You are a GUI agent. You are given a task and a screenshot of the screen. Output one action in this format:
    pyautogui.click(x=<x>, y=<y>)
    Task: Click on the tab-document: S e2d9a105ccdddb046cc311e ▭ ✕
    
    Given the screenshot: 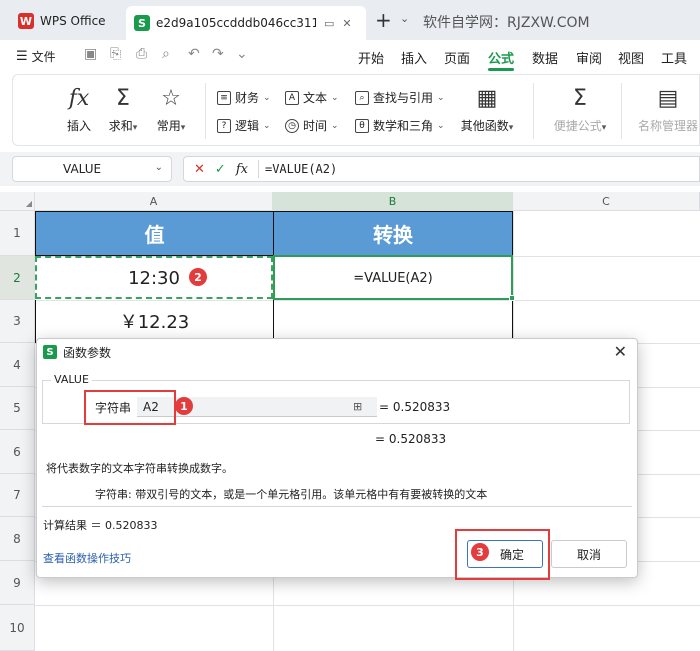 What is the action you would take?
    pyautogui.click(x=246, y=23)
    